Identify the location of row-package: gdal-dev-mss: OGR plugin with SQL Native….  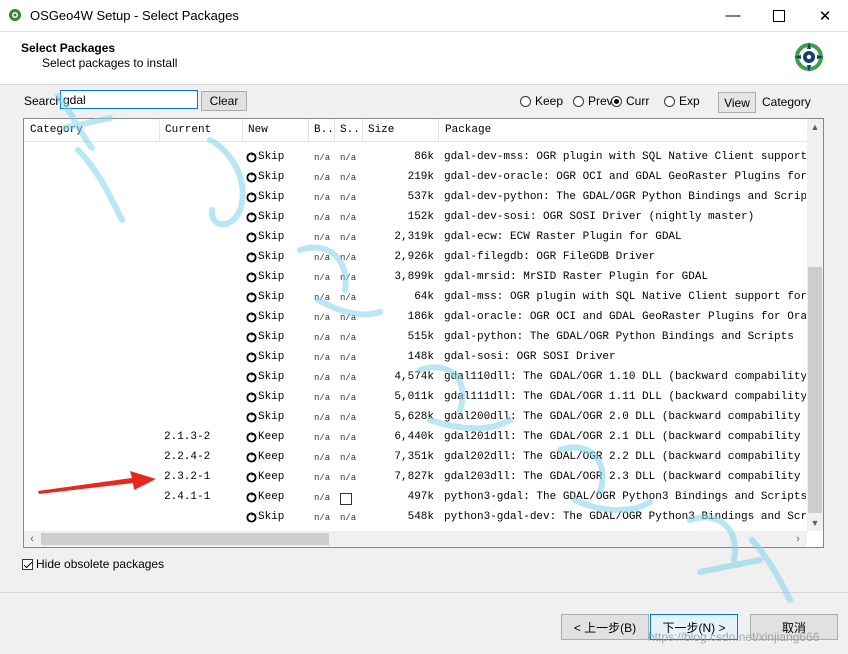
(625, 157).